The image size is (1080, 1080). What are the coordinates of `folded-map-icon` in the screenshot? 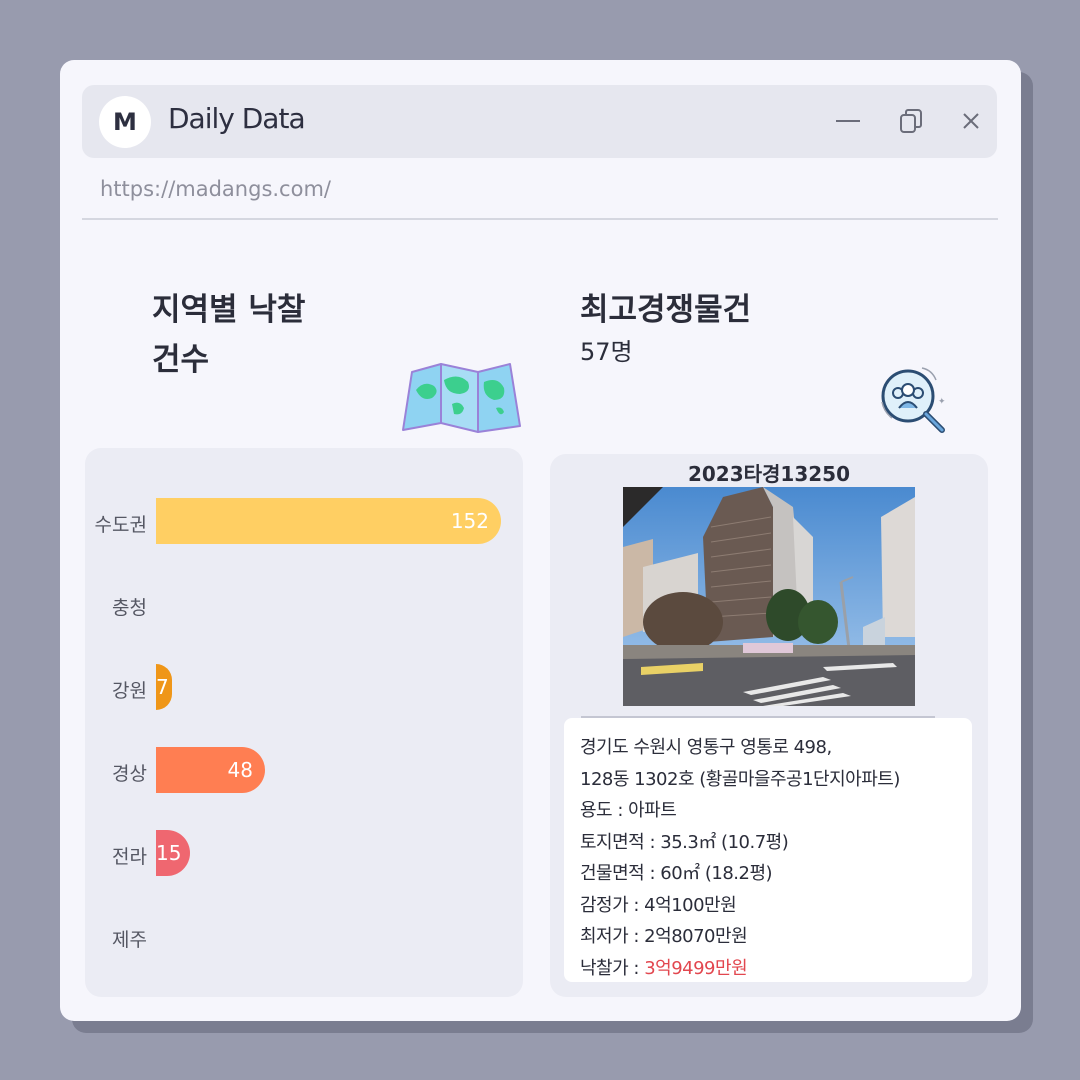 It's located at (461, 398).